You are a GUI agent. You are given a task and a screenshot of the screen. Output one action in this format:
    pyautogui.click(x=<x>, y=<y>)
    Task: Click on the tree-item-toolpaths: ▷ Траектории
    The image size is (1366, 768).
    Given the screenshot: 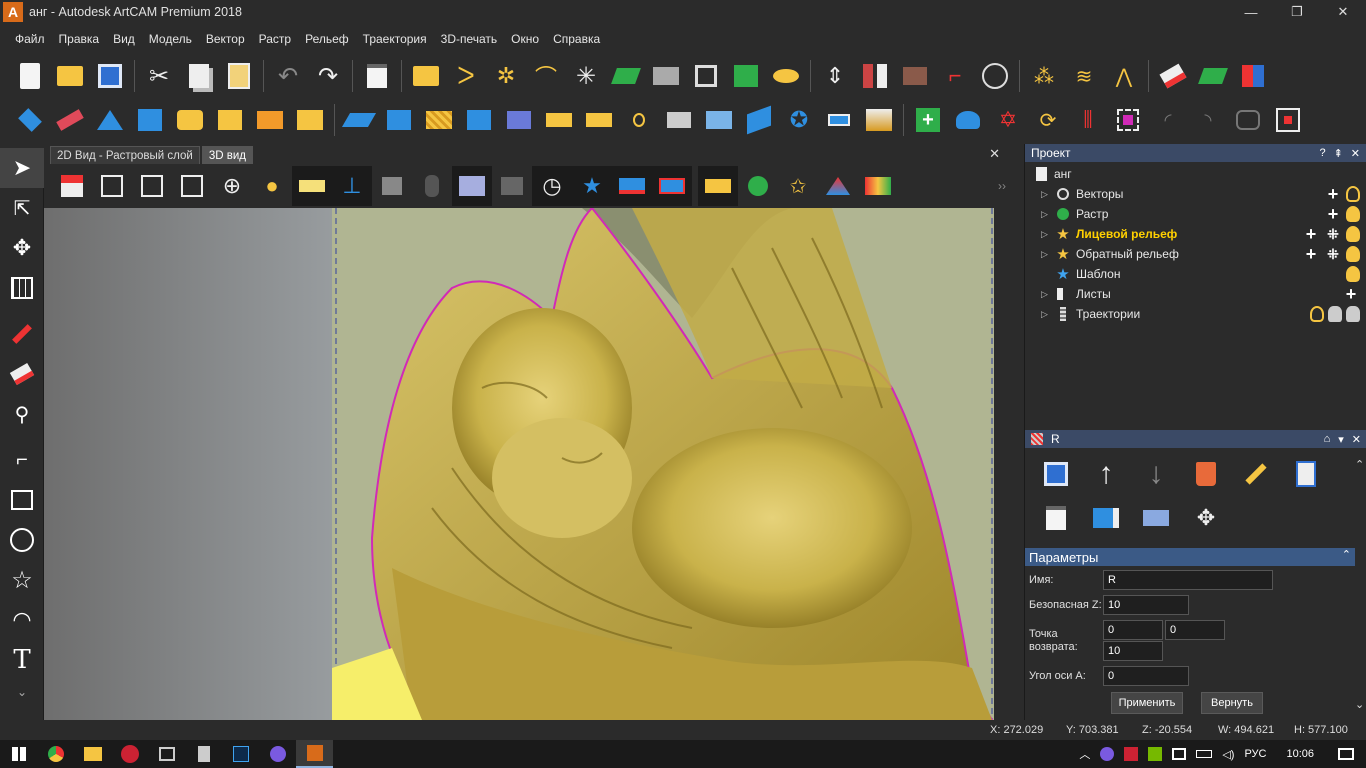 What is the action you would take?
    pyautogui.click(x=1199, y=314)
    